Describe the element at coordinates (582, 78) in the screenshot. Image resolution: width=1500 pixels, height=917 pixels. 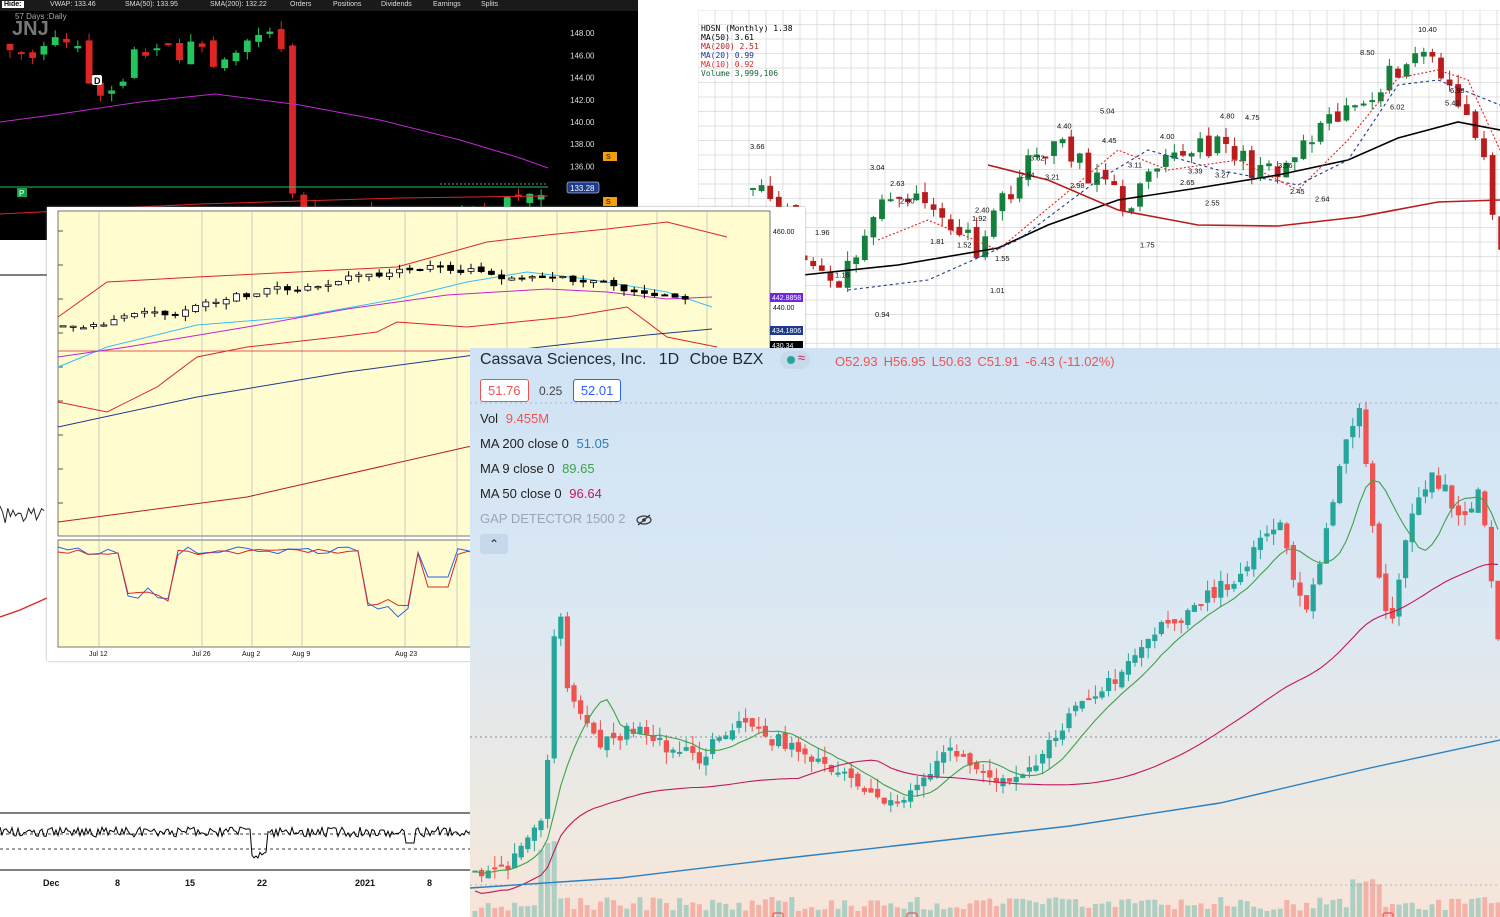
I see `jnj-ytick-label: 144.00` at that location.